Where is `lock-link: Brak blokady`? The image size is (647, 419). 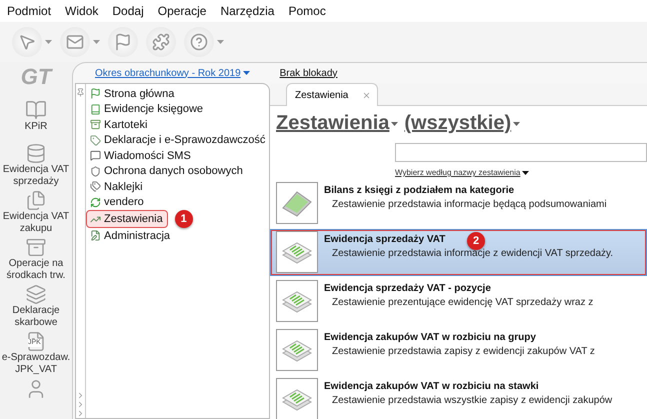 lock-link: Brak blokady is located at coordinates (309, 73).